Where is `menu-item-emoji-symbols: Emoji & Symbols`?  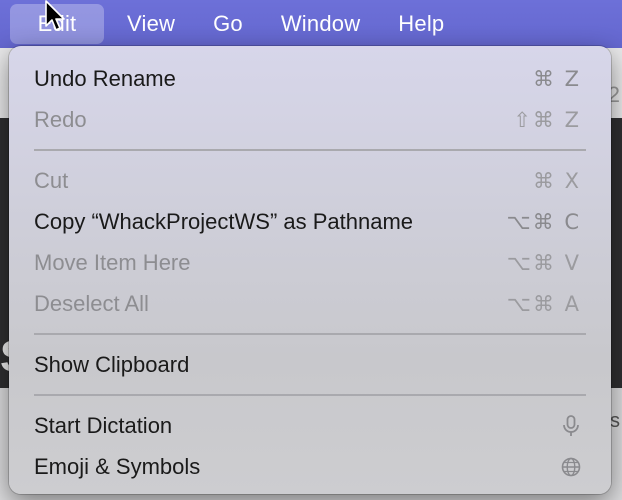
menu-item-emoji-symbols: Emoji & Symbols is located at coordinates (310, 466).